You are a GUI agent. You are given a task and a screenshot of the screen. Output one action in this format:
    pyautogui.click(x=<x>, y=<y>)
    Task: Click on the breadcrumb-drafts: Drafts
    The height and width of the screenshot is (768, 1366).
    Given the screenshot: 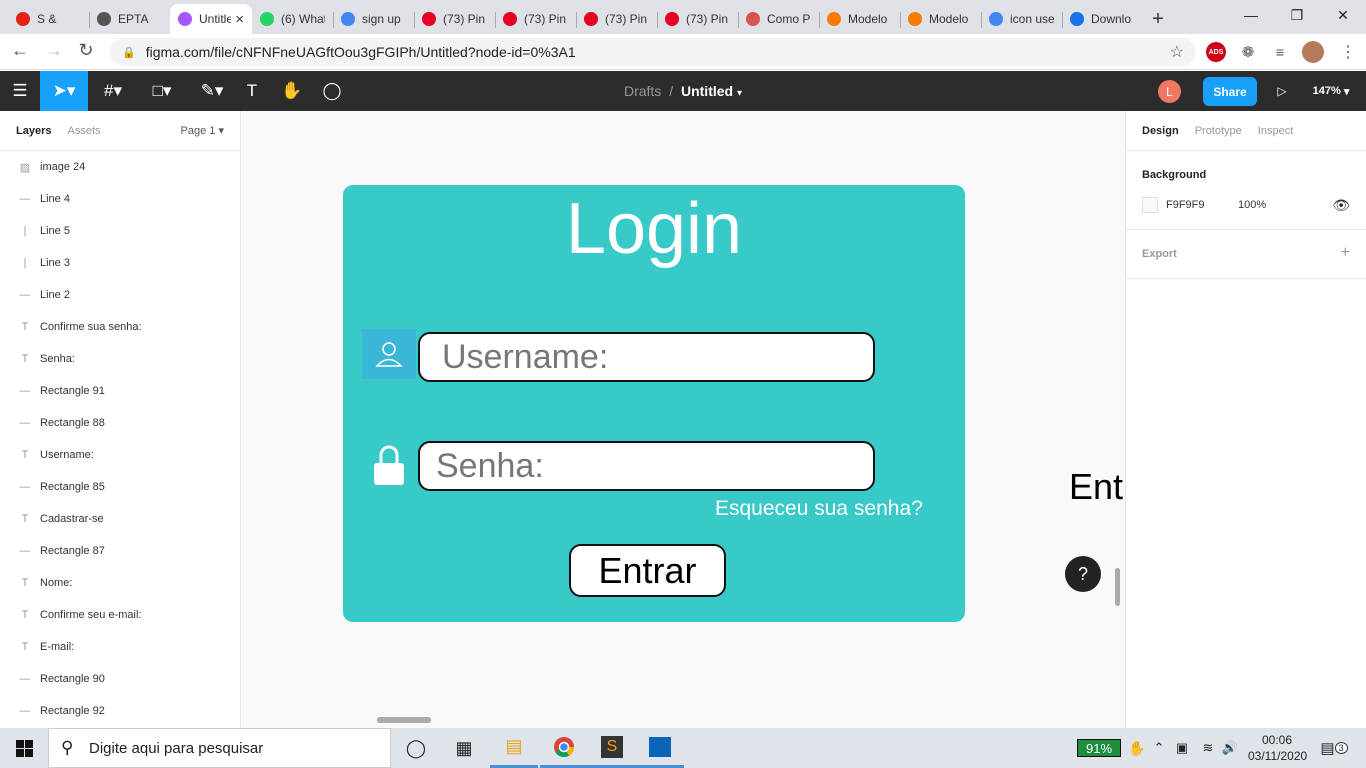 What is the action you would take?
    pyautogui.click(x=642, y=91)
    